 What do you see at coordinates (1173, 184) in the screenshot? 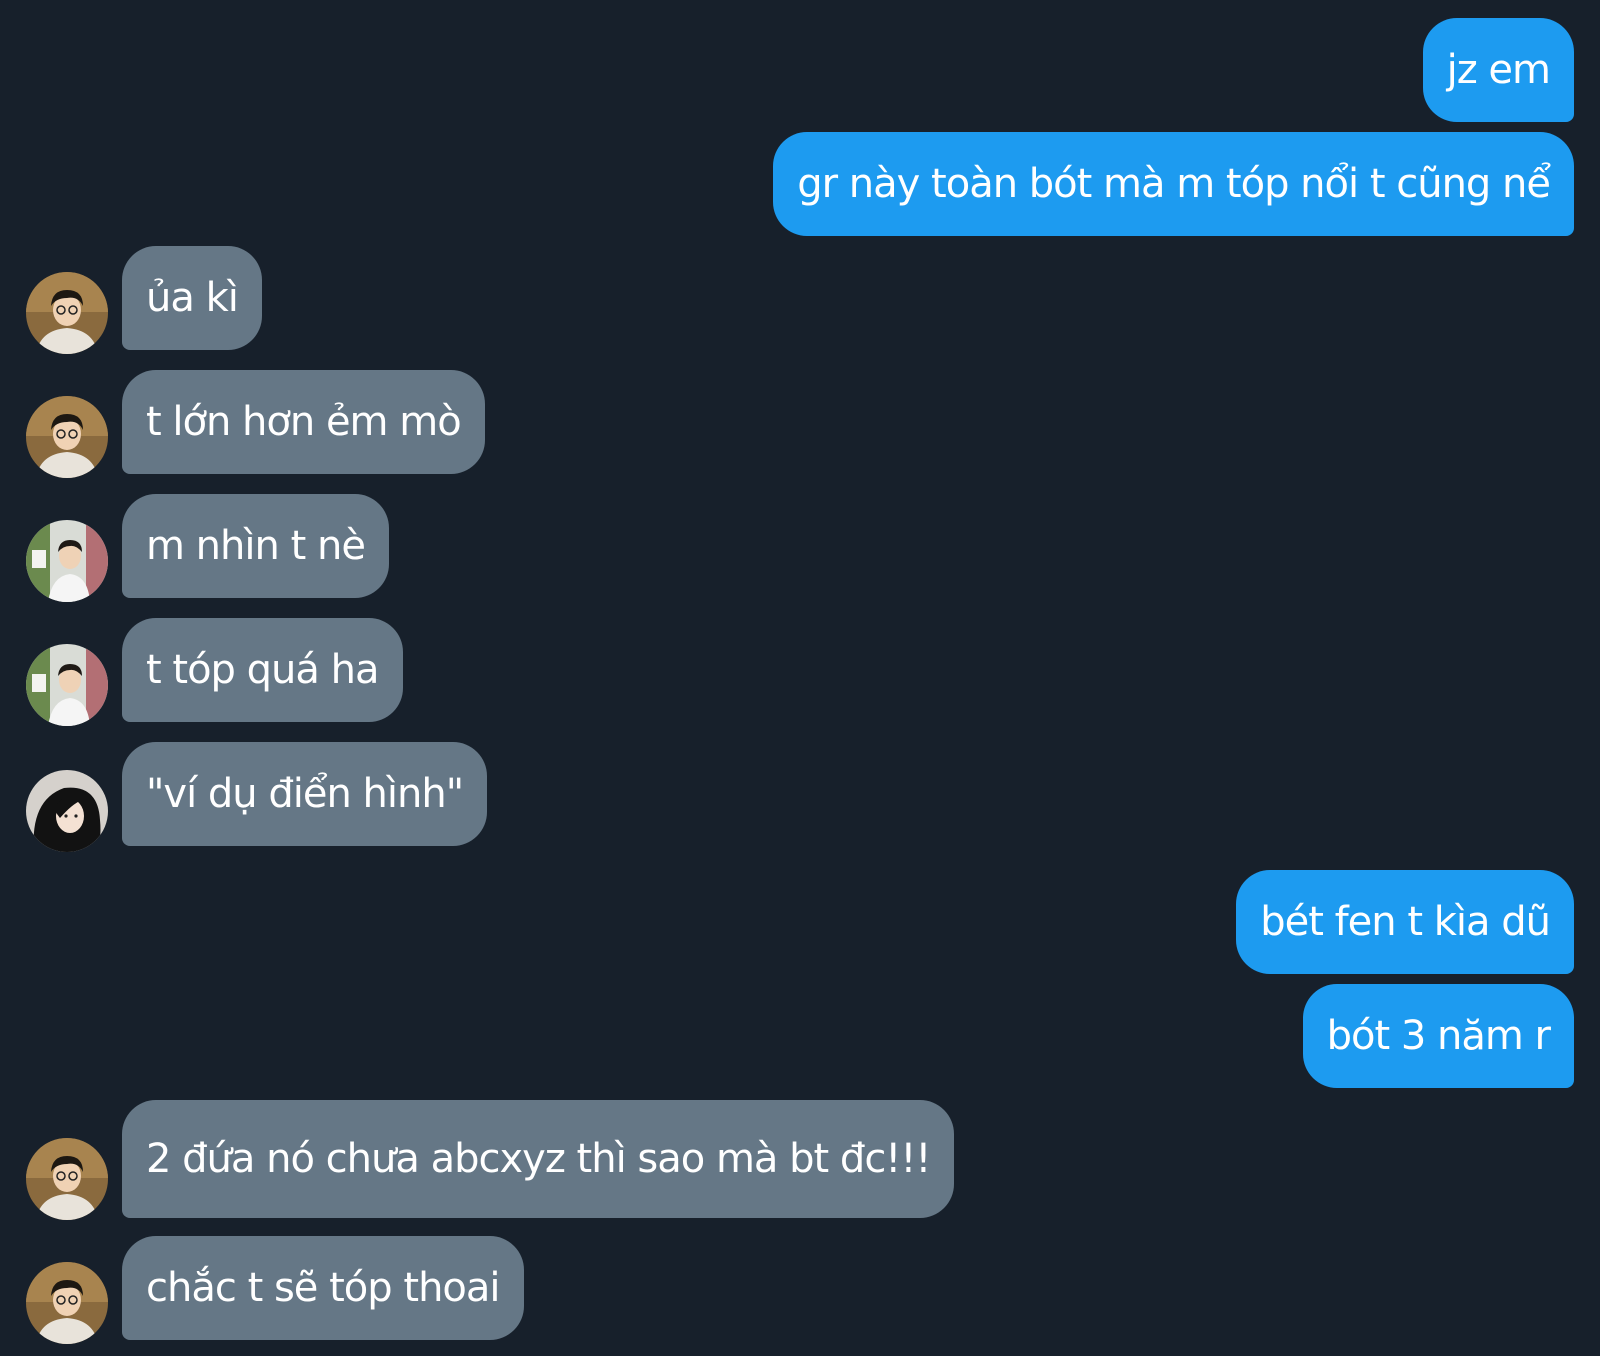
I see `message-bubble-outgoing: gr này toàn bót mà m tóp nổi t cũng nể` at bounding box center [1173, 184].